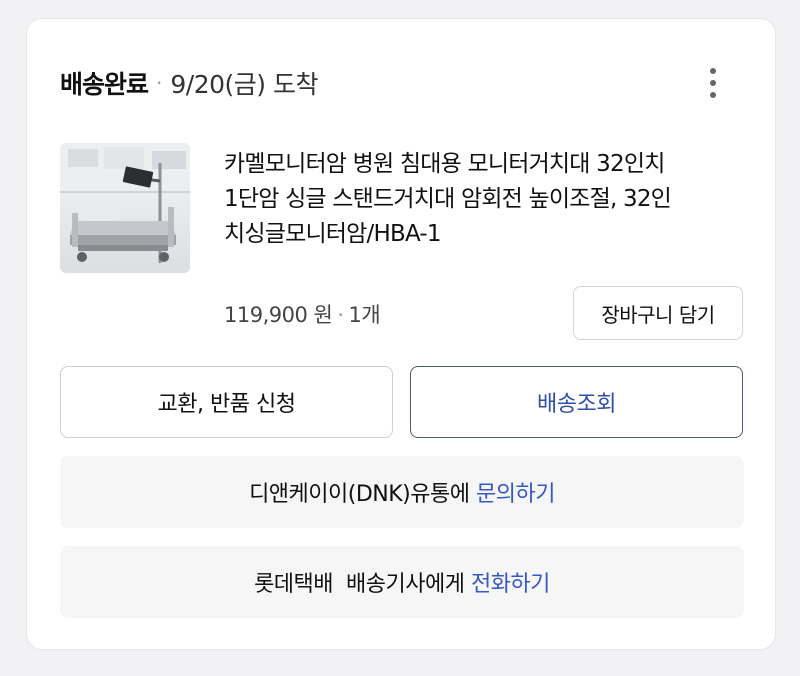 This screenshot has width=800, height=676. Describe the element at coordinates (104, 84) in the screenshot. I see `delivery-status: 배송완료` at that location.